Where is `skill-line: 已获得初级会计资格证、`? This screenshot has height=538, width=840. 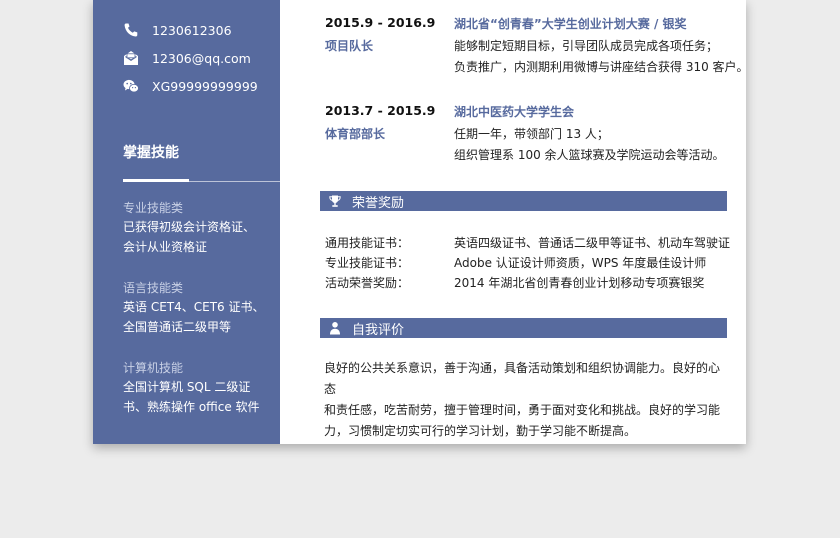 skill-line: 已获得初级会计资格证、 is located at coordinates (189, 227).